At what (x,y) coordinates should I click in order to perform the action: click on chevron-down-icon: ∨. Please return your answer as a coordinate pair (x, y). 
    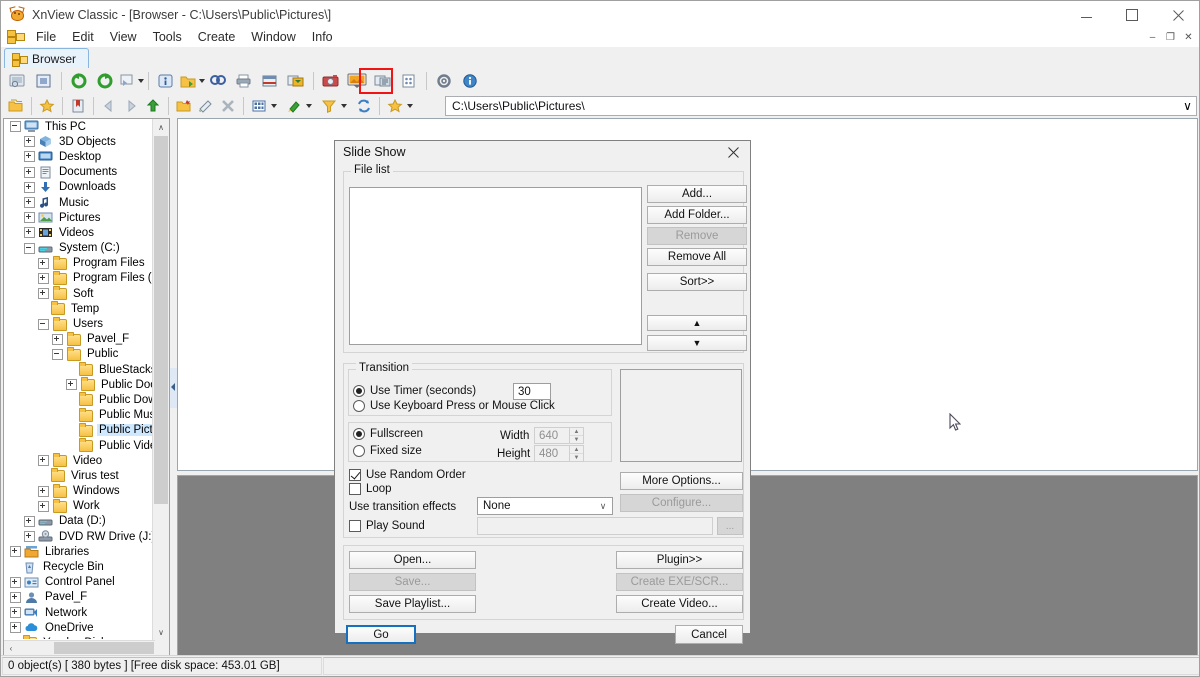
    Looking at the image, I should click on (603, 506).